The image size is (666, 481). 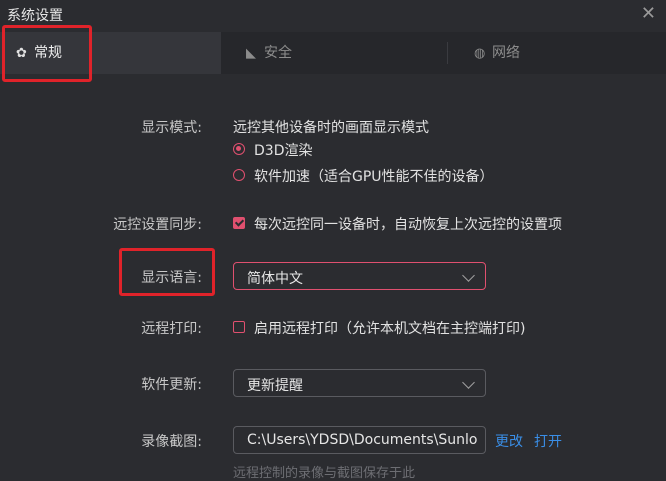 What do you see at coordinates (648, 14) in the screenshot?
I see `close-icon: ✕` at bounding box center [648, 14].